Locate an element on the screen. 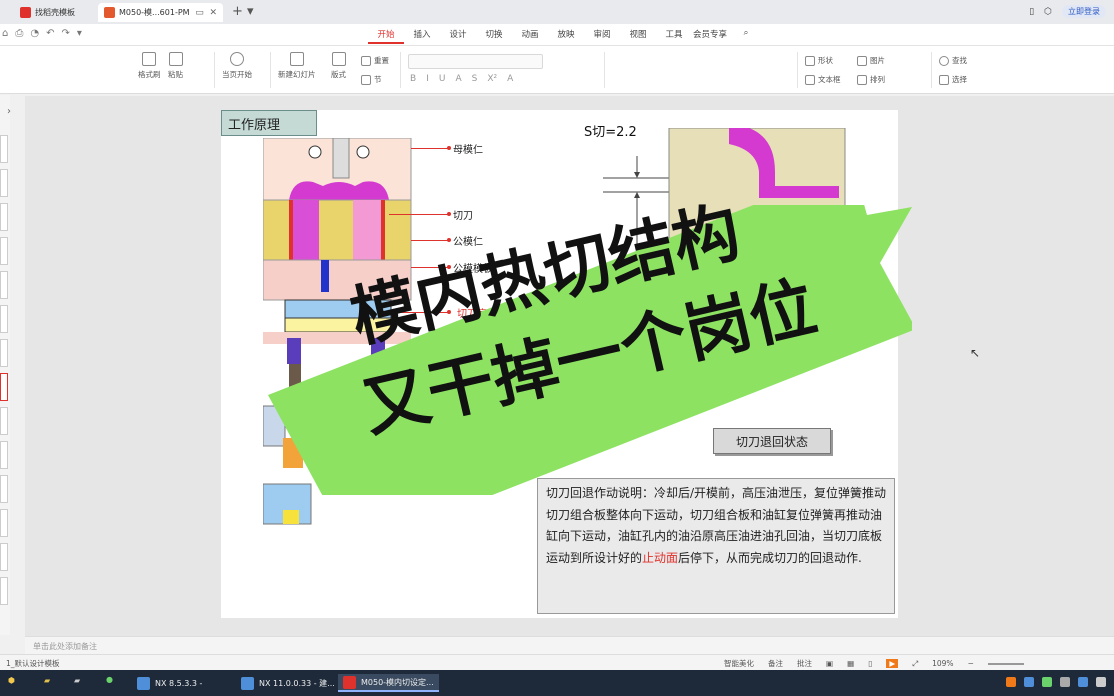  search-icon: ⌕ is located at coordinates (746, 36).